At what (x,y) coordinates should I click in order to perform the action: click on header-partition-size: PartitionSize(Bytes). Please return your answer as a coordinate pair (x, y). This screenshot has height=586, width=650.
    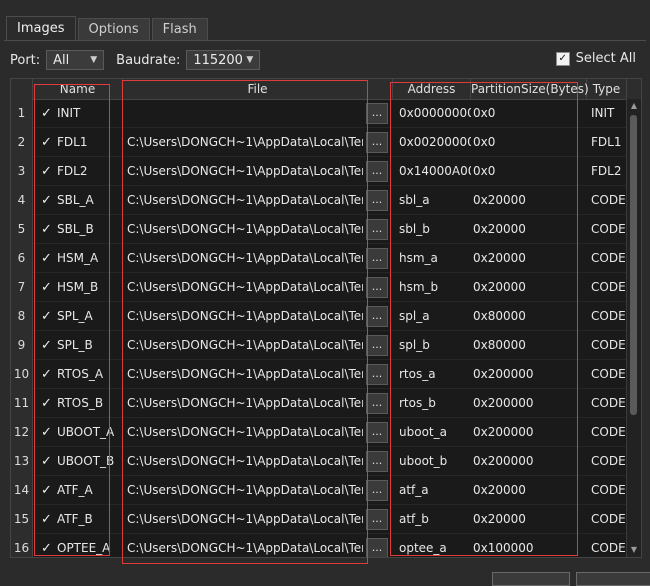
    Looking at the image, I should click on (530, 89).